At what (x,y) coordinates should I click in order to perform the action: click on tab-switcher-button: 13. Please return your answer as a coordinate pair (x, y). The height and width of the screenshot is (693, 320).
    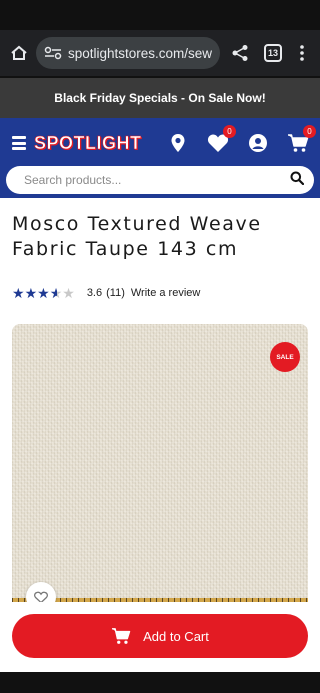
    Looking at the image, I should click on (273, 53).